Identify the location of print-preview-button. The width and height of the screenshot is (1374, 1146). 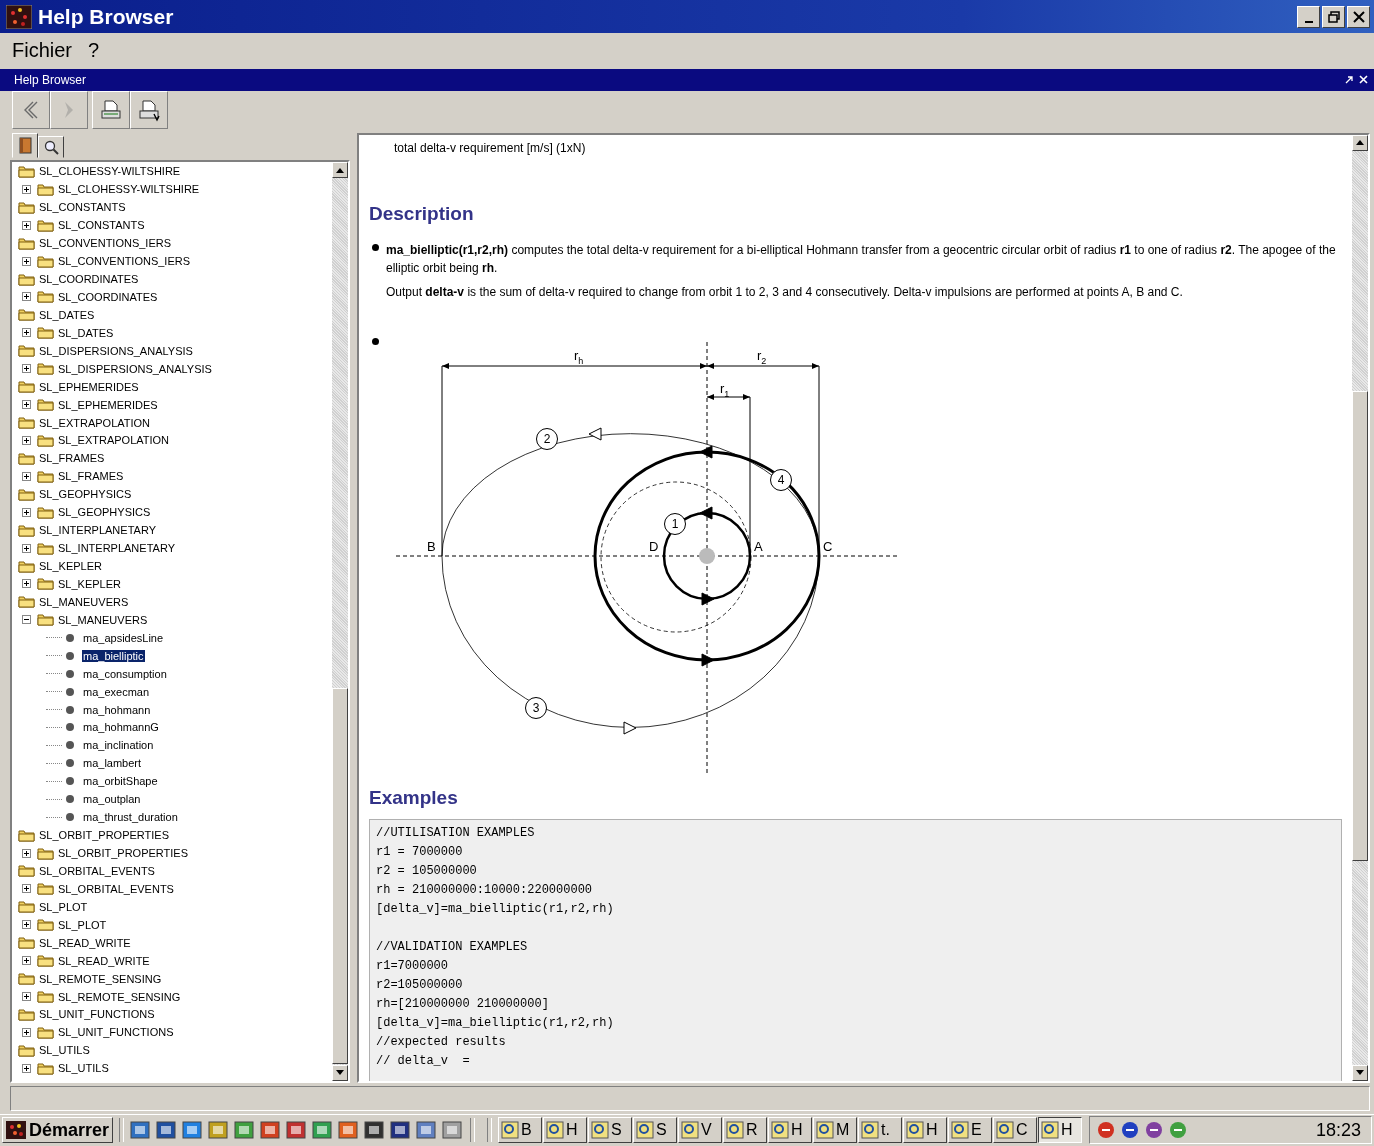
(149, 110).